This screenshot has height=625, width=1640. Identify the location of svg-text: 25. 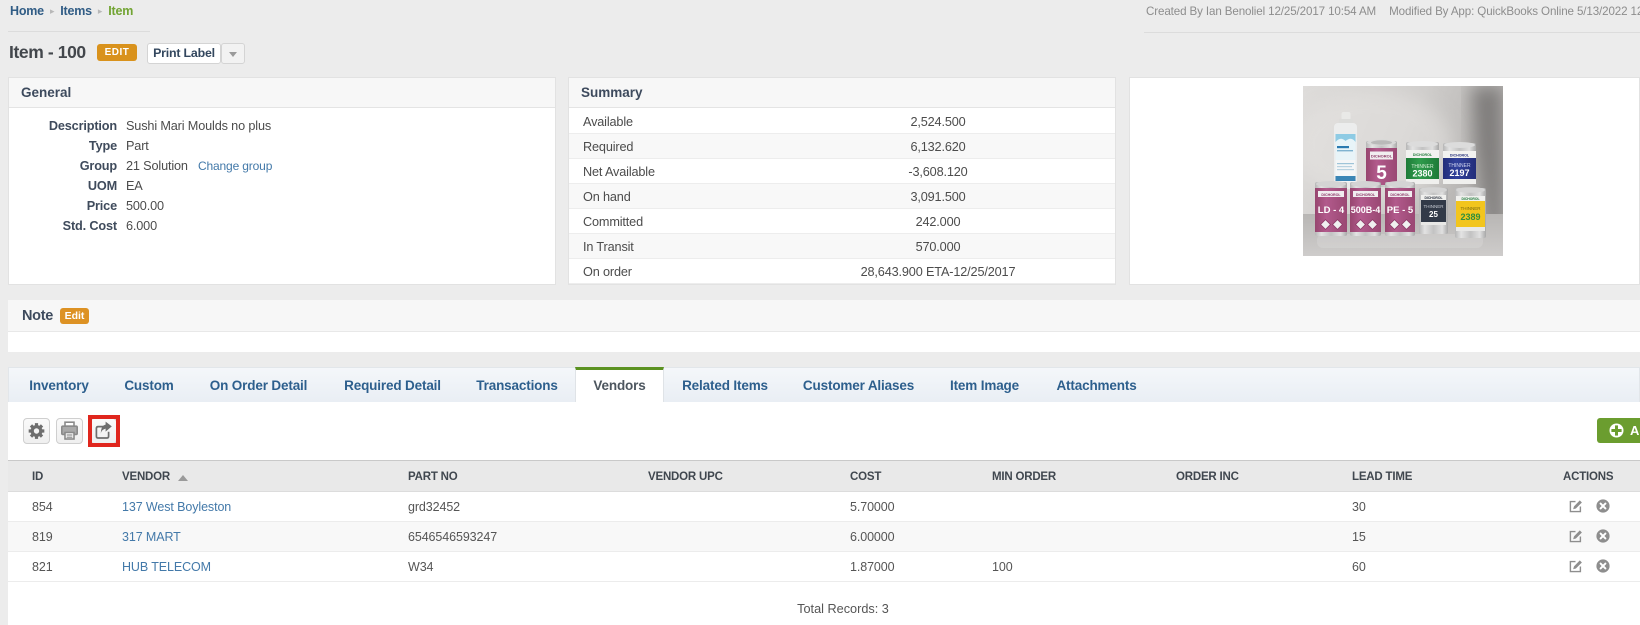
(1433, 214).